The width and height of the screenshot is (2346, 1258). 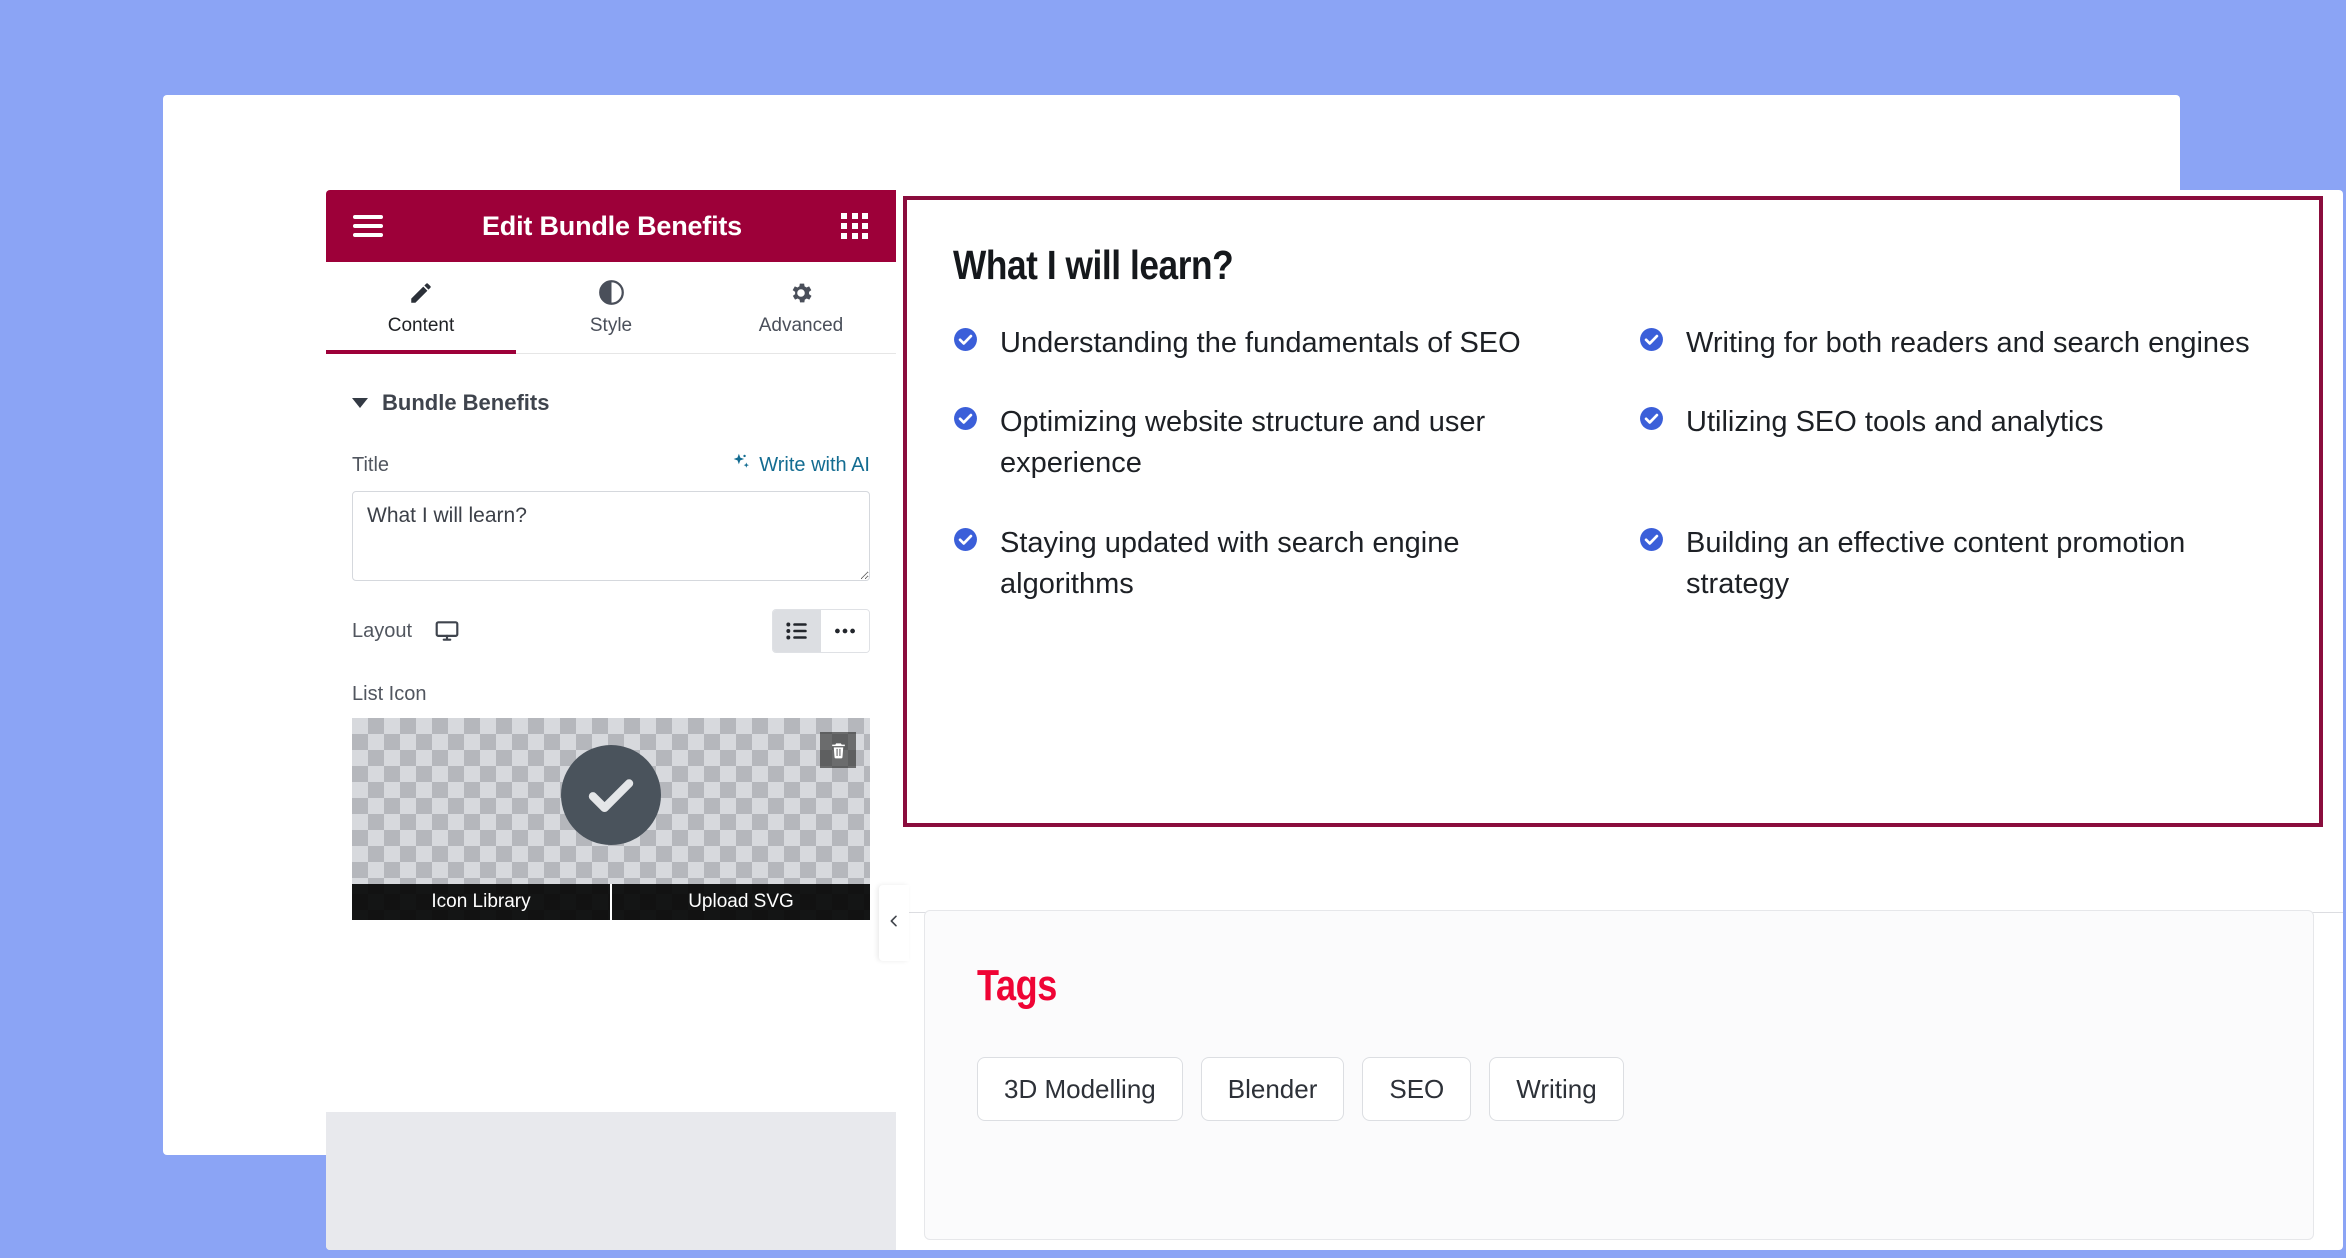 I want to click on list-item-label: Understanding the fundamentals of SEO, so click(x=1260, y=343).